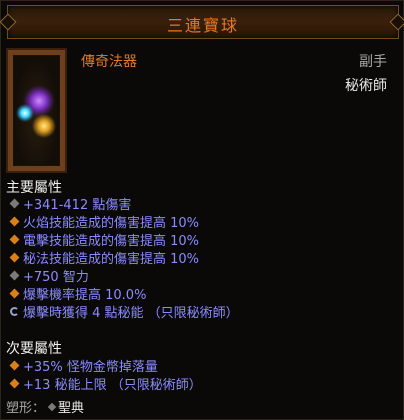 Image resolution: width=404 pixels, height=420 pixels. I want to click on transmog-line: 塑形： 聖典, so click(45, 406).